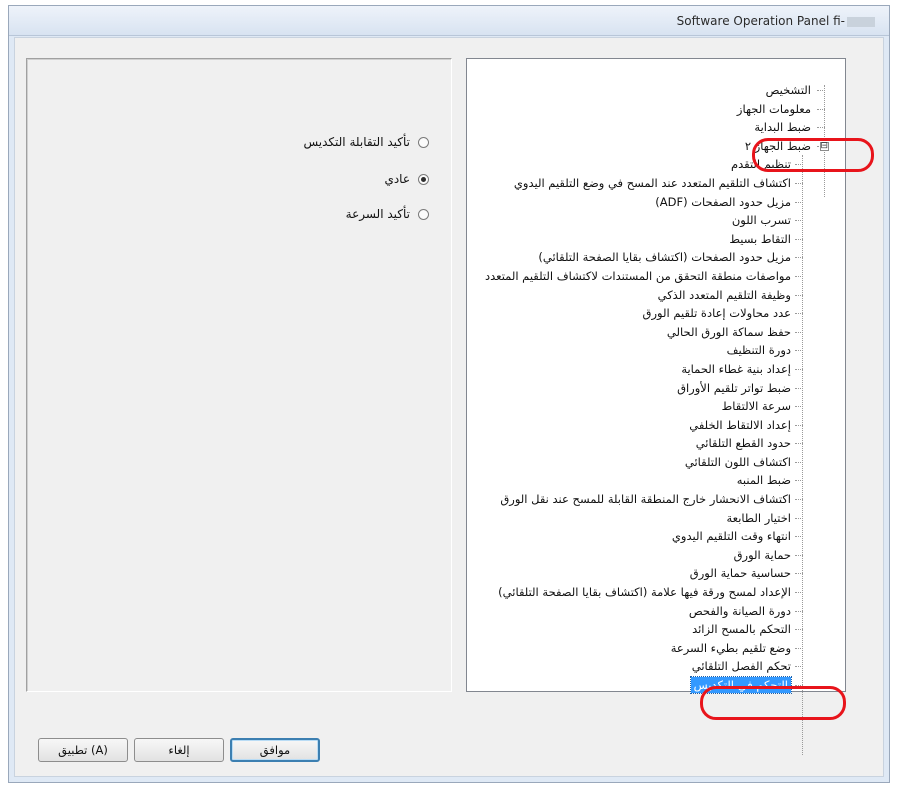 This screenshot has width=897, height=789. Describe the element at coordinates (639, 425) in the screenshot. I see `tree-item: إعداد الالتقاط الخلفي` at that location.